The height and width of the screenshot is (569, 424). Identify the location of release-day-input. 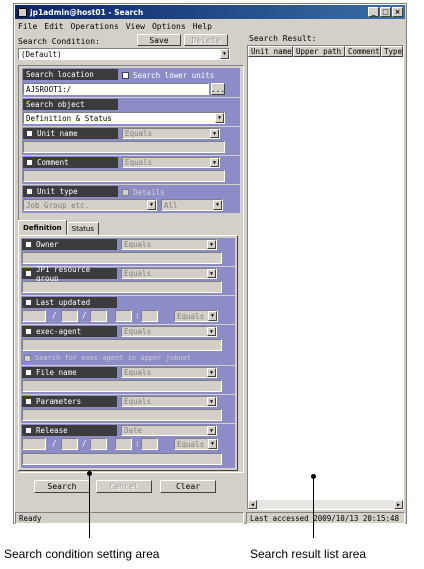
(98, 444).